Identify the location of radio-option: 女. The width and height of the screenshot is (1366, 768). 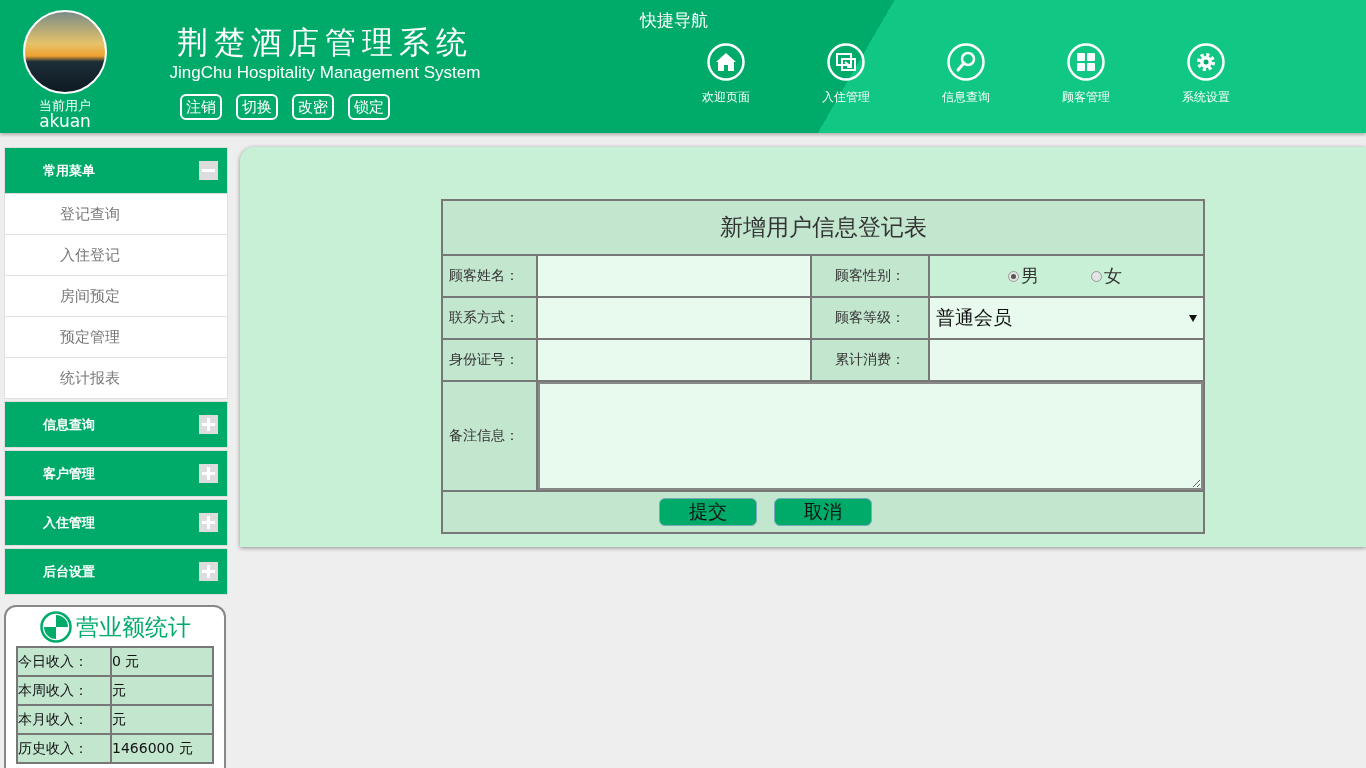
(1106, 276).